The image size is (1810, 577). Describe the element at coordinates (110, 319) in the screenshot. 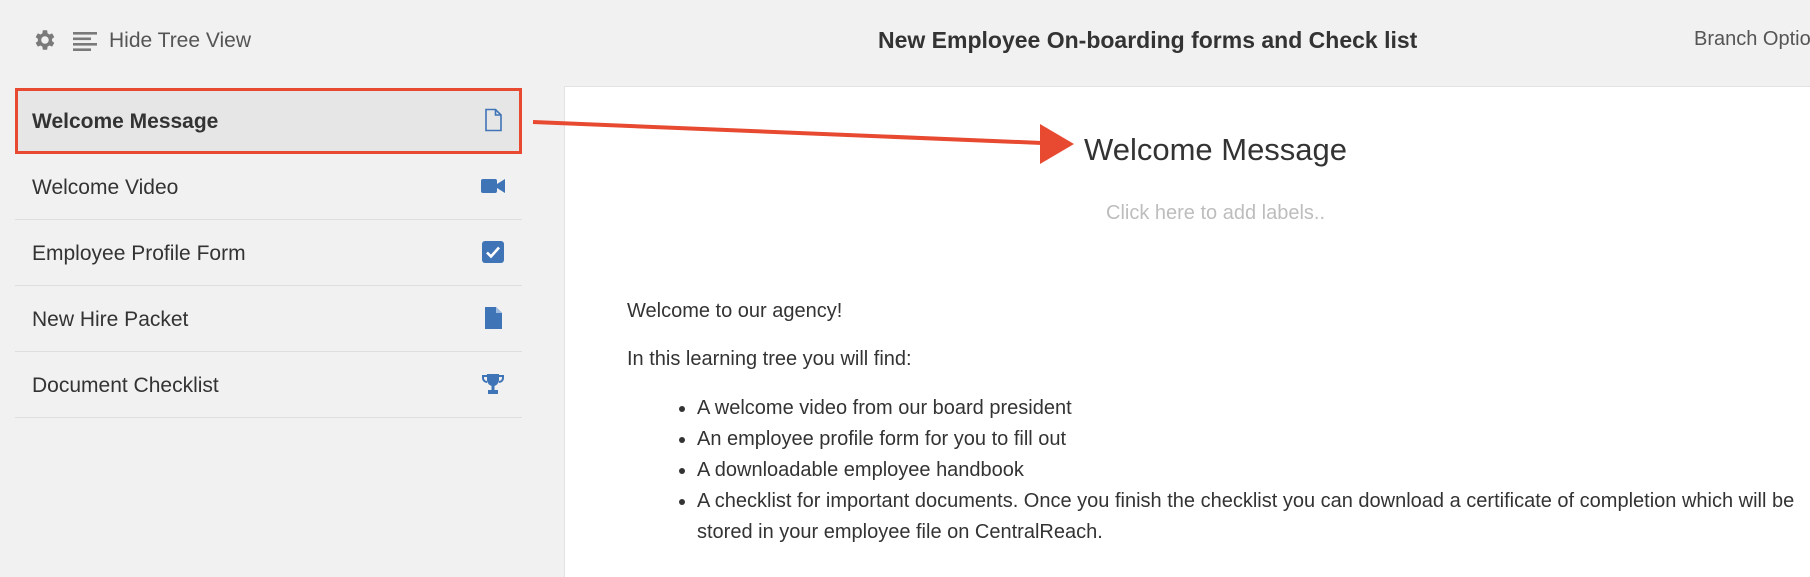

I see `sidebar-item-label: New Hire Packet` at that location.